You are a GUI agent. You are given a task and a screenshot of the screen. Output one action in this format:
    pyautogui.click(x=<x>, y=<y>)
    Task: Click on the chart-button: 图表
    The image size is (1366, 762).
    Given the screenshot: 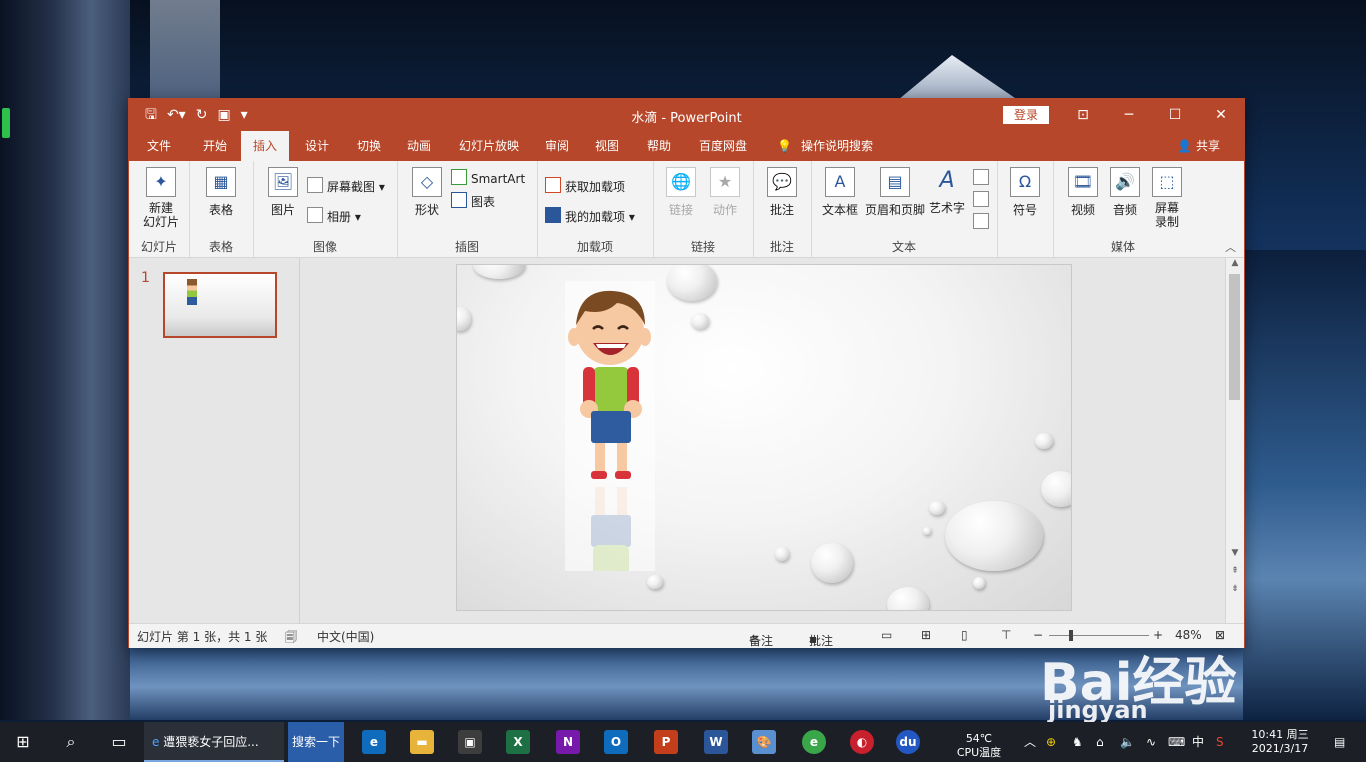 What is the action you would take?
    pyautogui.click(x=473, y=201)
    